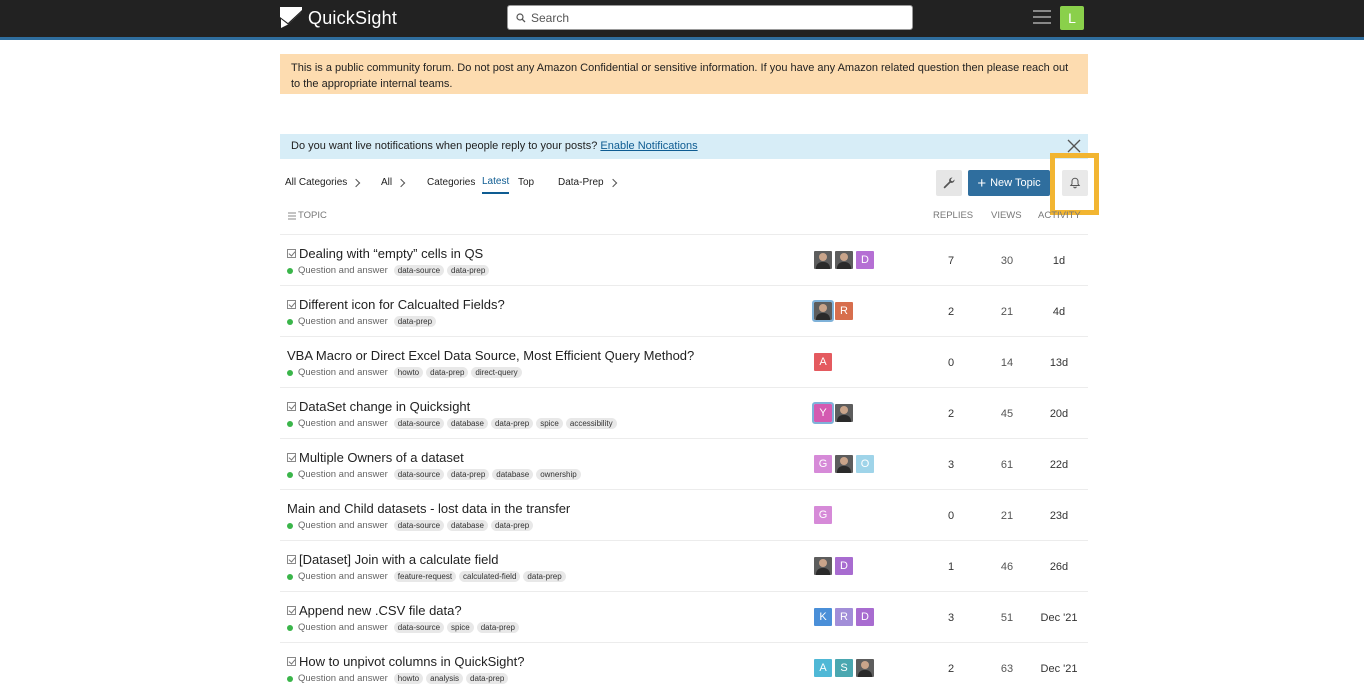  What do you see at coordinates (411, 661) in the screenshot?
I see `topic-title-link: How to unpivot columns in QuickSight?` at bounding box center [411, 661].